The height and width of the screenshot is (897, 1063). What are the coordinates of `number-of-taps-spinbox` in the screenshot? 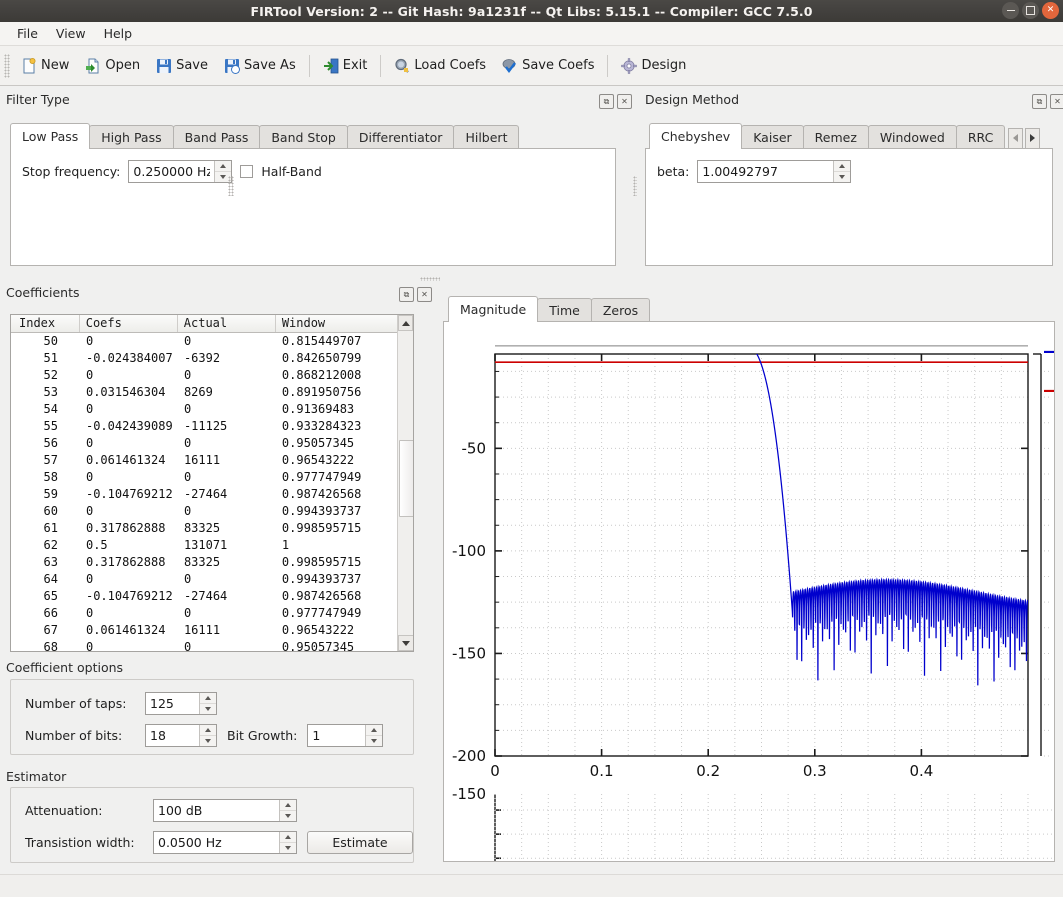 It's located at (181, 703).